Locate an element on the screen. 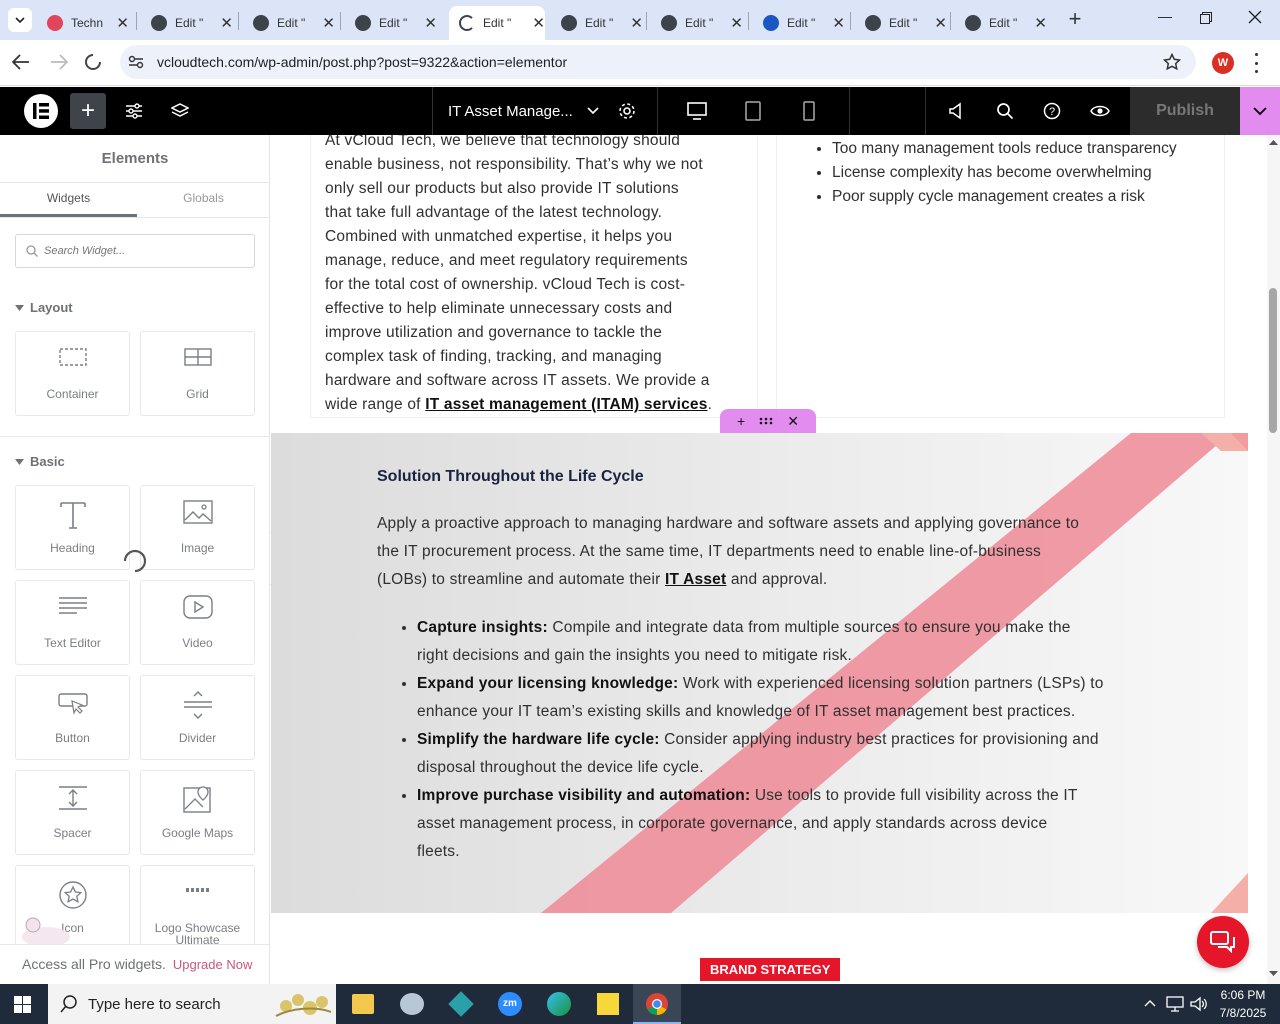 The image size is (1280, 1024). widget-heading: Heading is located at coordinates (72, 527).